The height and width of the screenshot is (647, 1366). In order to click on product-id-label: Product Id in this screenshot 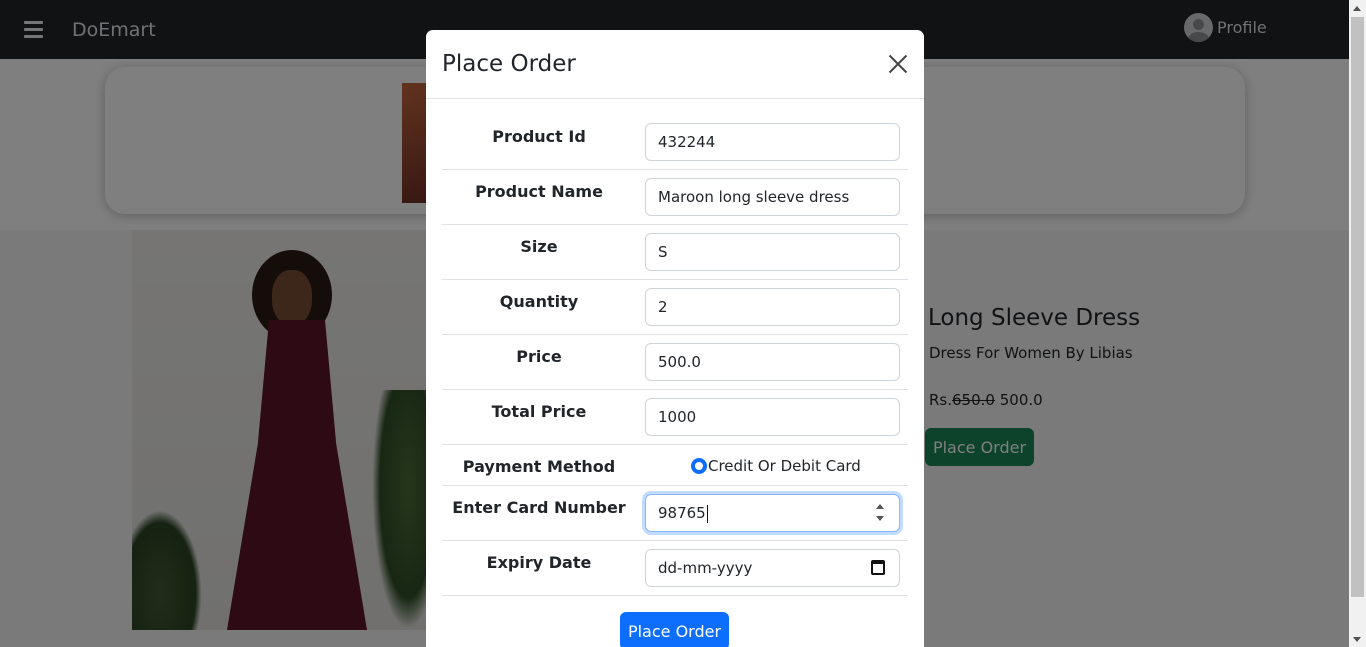, I will do `click(539, 136)`.